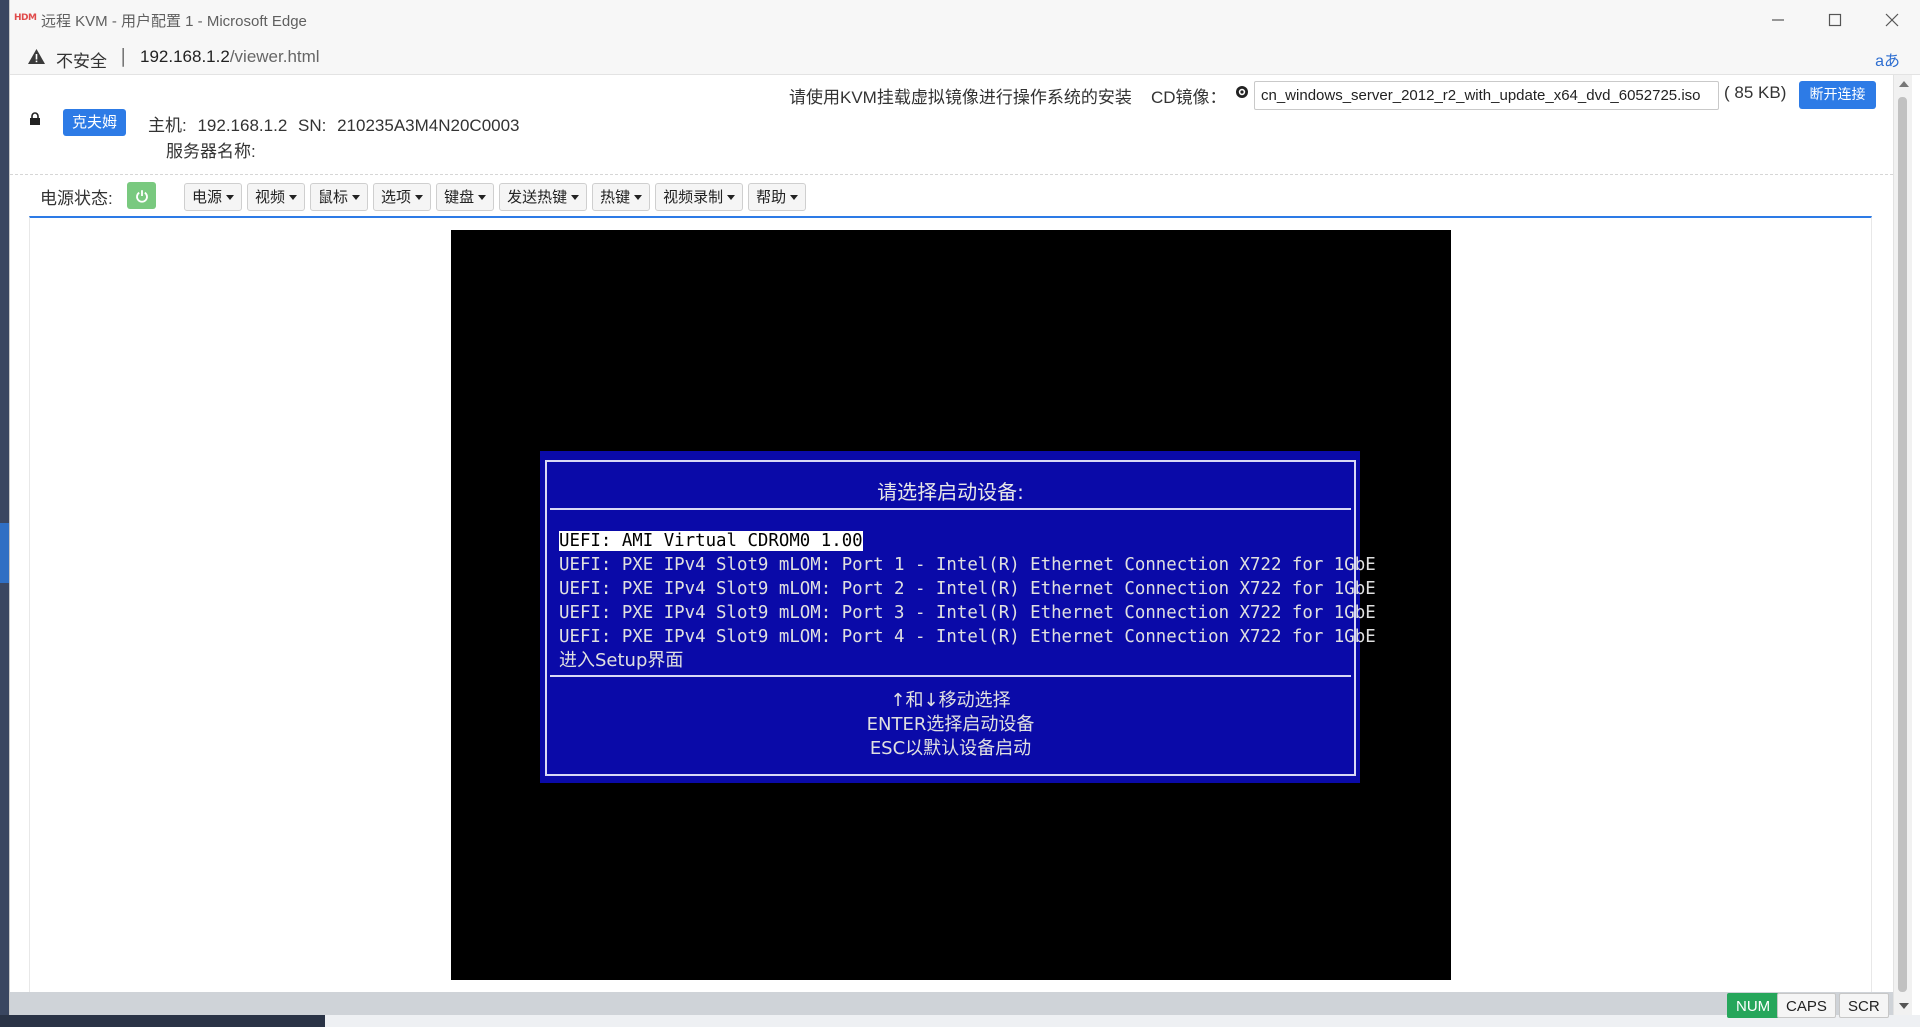  I want to click on menu-power: 电源, so click(213, 197).